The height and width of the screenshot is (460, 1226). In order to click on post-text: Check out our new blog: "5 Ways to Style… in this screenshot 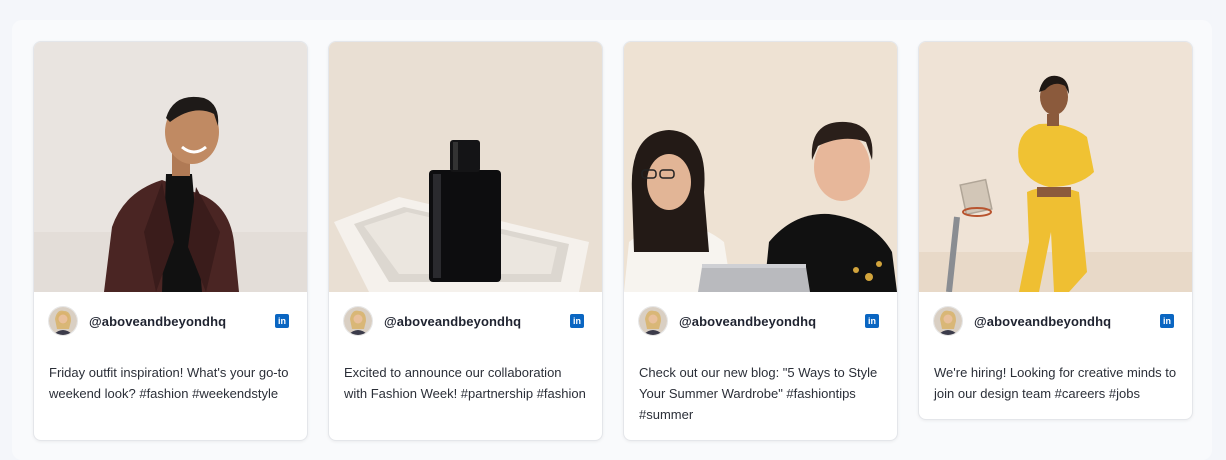, I will do `click(758, 393)`.